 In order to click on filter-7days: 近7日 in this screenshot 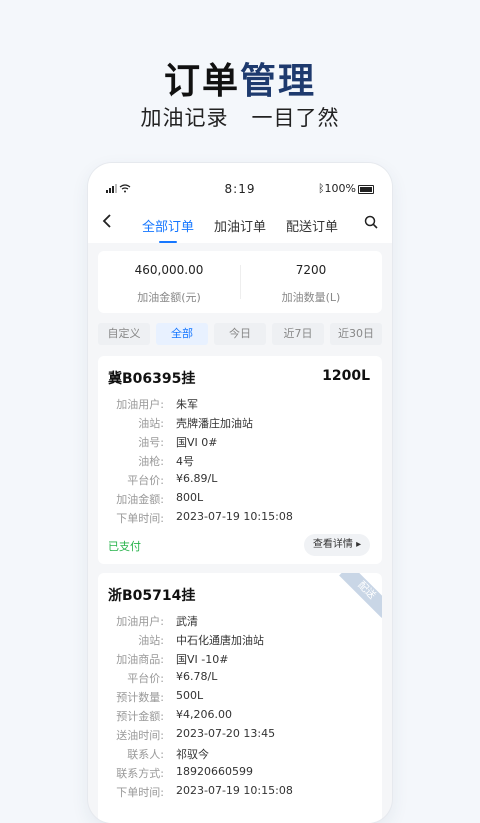, I will do `click(298, 334)`.